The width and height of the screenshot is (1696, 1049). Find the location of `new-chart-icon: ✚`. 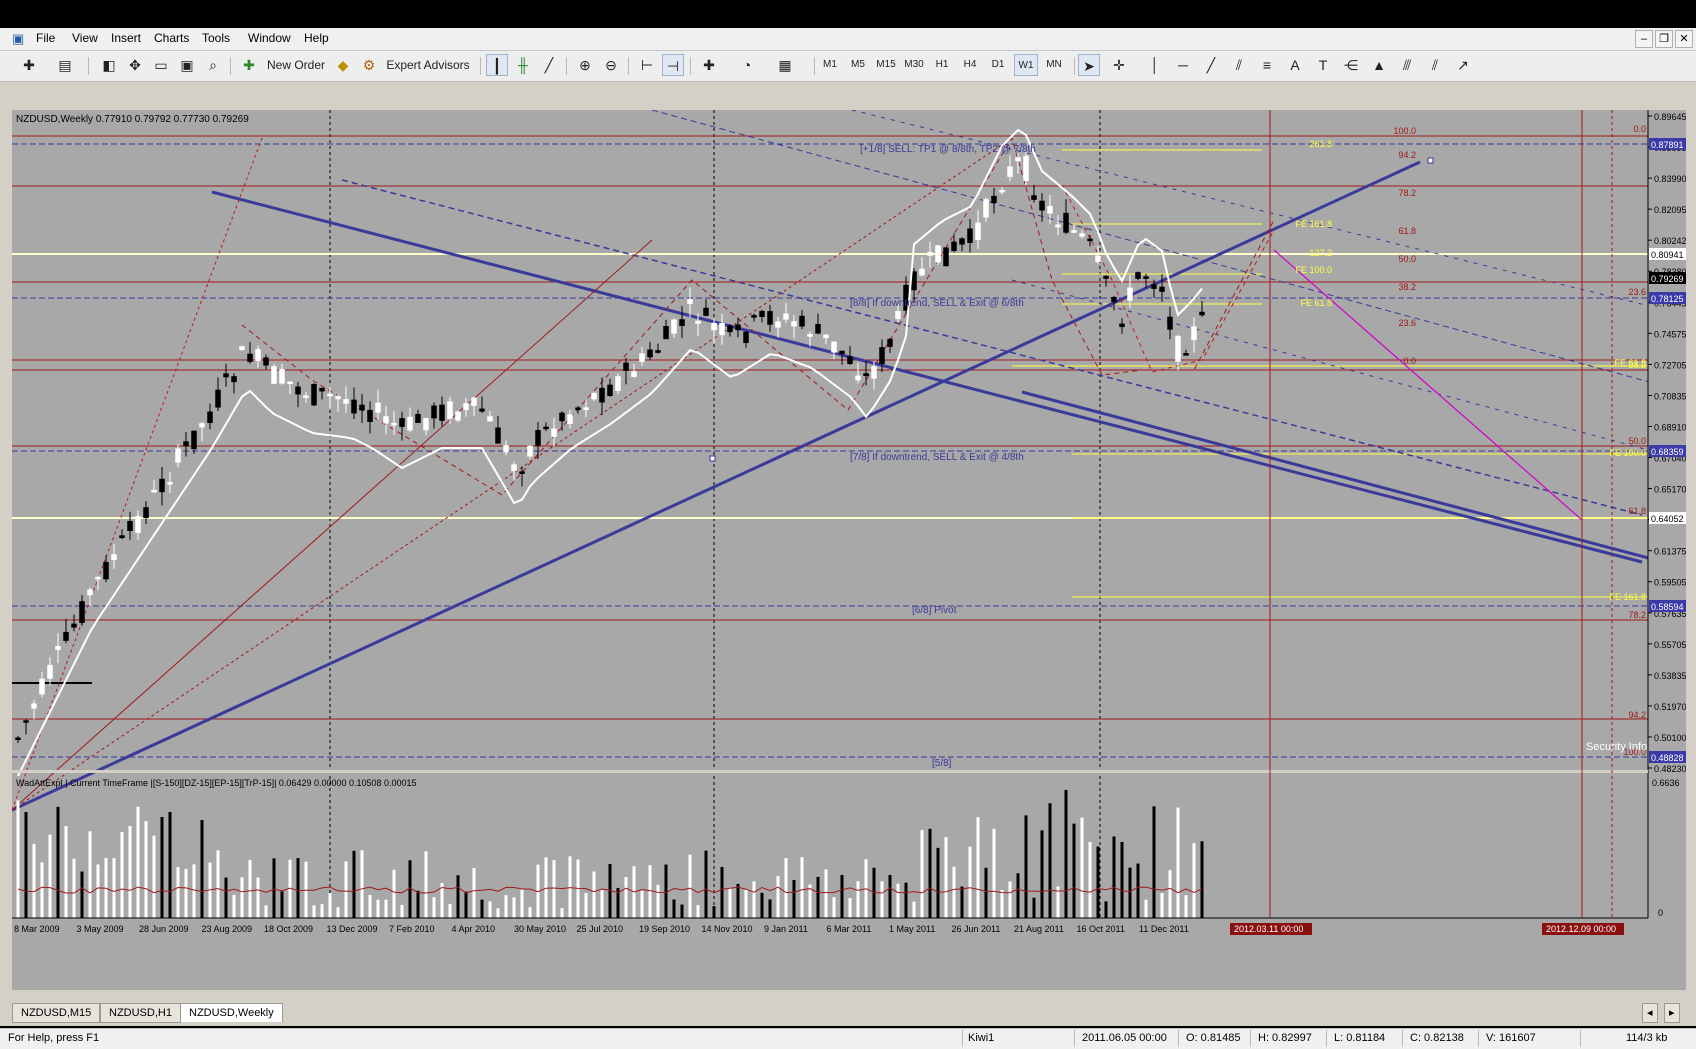

new-chart-icon: ✚ is located at coordinates (29, 65).